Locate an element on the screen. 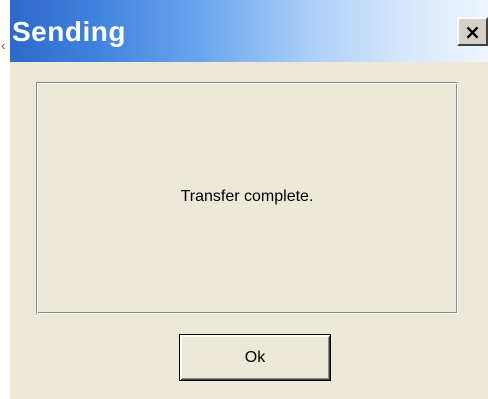 The width and height of the screenshot is (488, 399). close-button: × is located at coordinates (472, 31).